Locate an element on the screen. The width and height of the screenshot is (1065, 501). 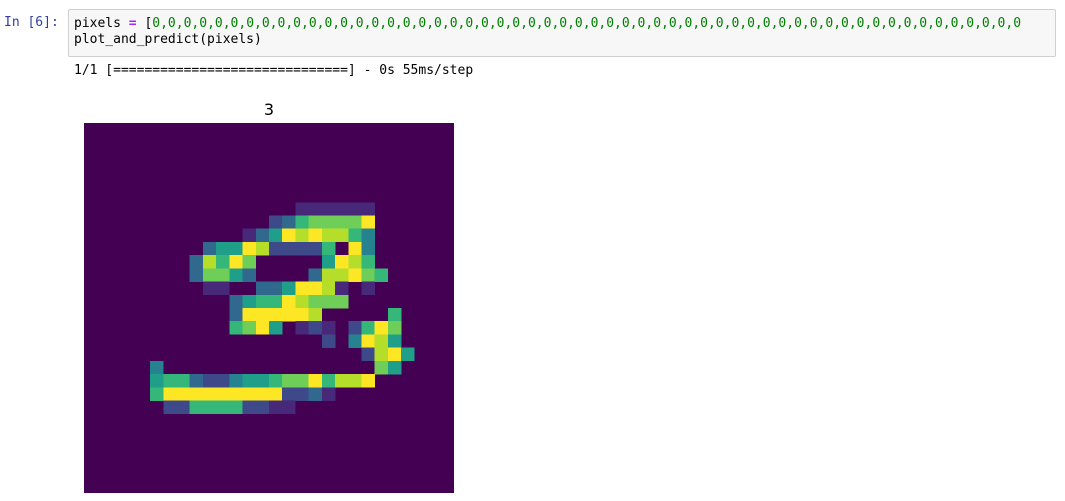
figure-title: 3 is located at coordinates (269, 109).